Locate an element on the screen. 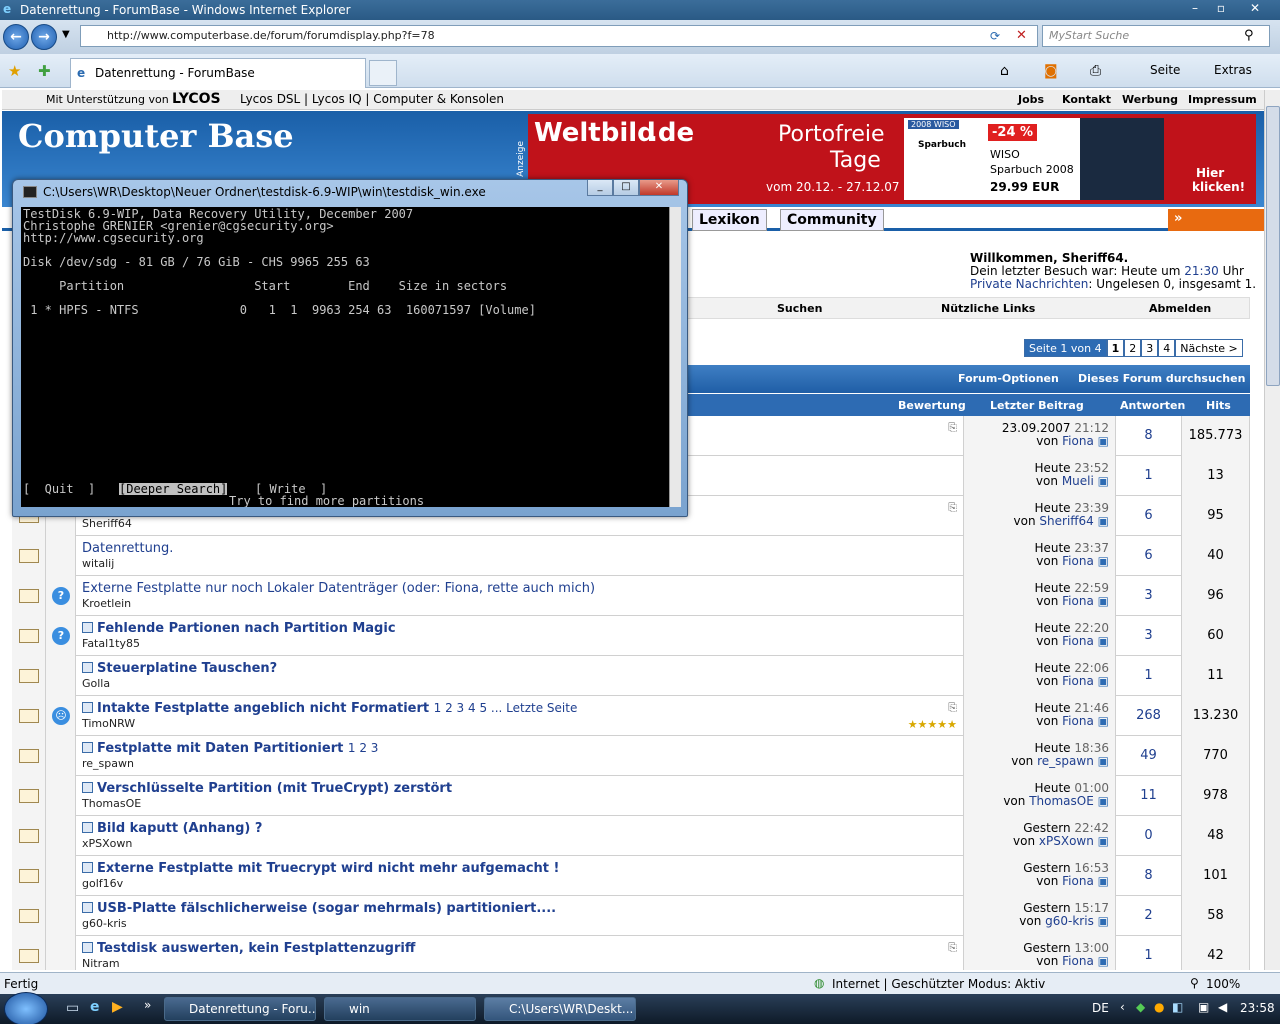 This screenshot has width=1280, height=1024. pager-page-3: 3 is located at coordinates (1150, 348).